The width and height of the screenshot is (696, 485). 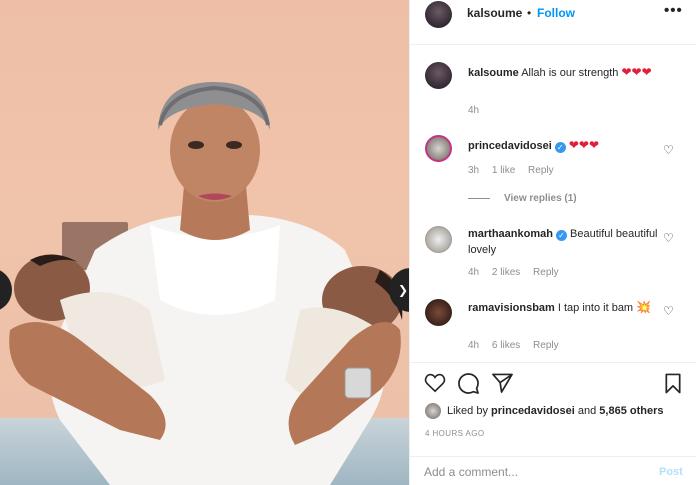 What do you see at coordinates (493, 73) in the screenshot?
I see `caption-username: kalsoume` at bounding box center [493, 73].